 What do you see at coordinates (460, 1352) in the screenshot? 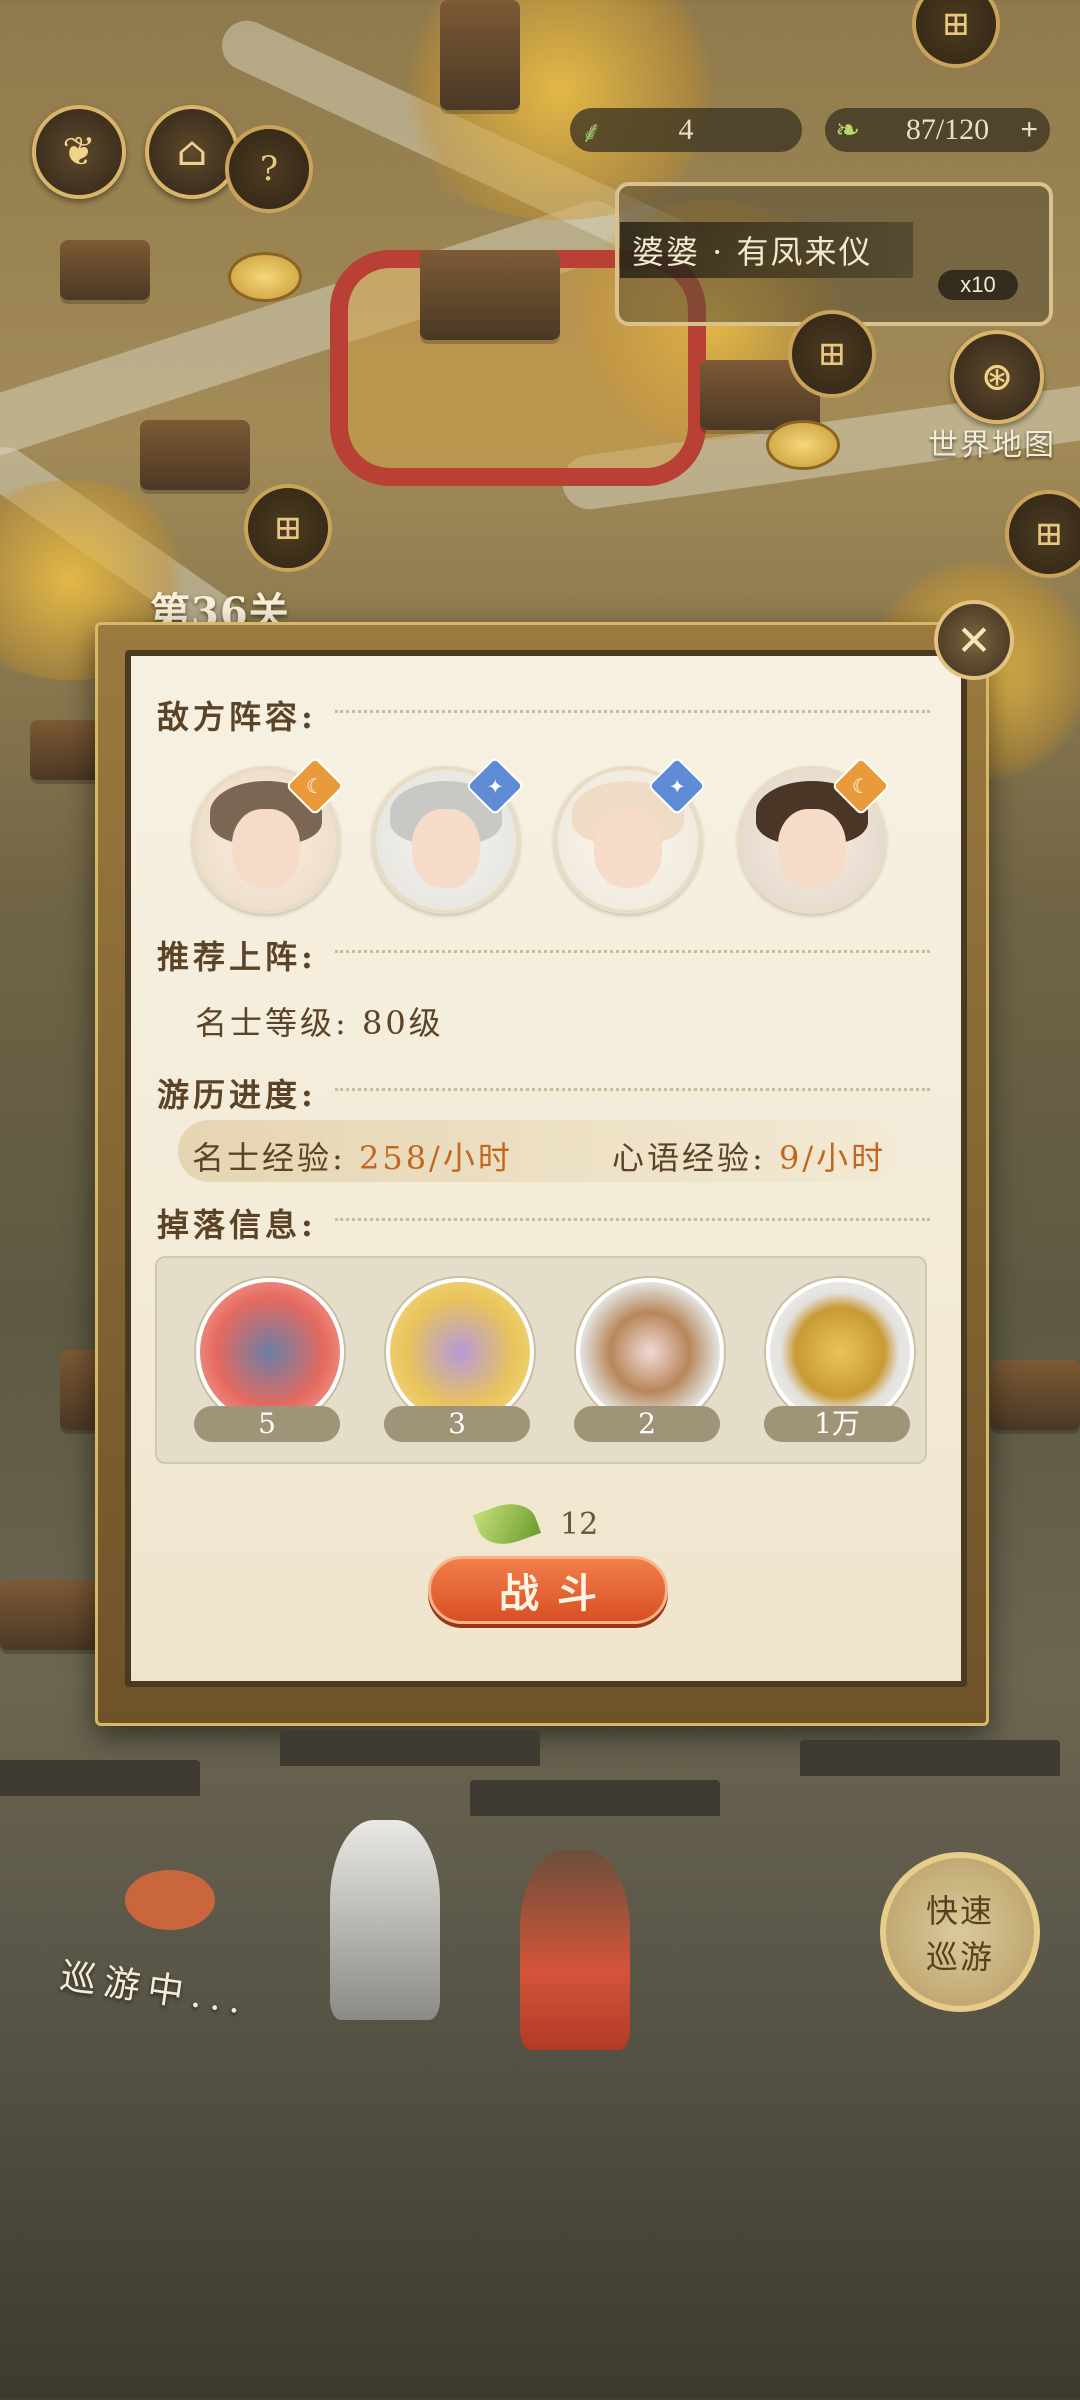
I see `scroll-flower-icon` at bounding box center [460, 1352].